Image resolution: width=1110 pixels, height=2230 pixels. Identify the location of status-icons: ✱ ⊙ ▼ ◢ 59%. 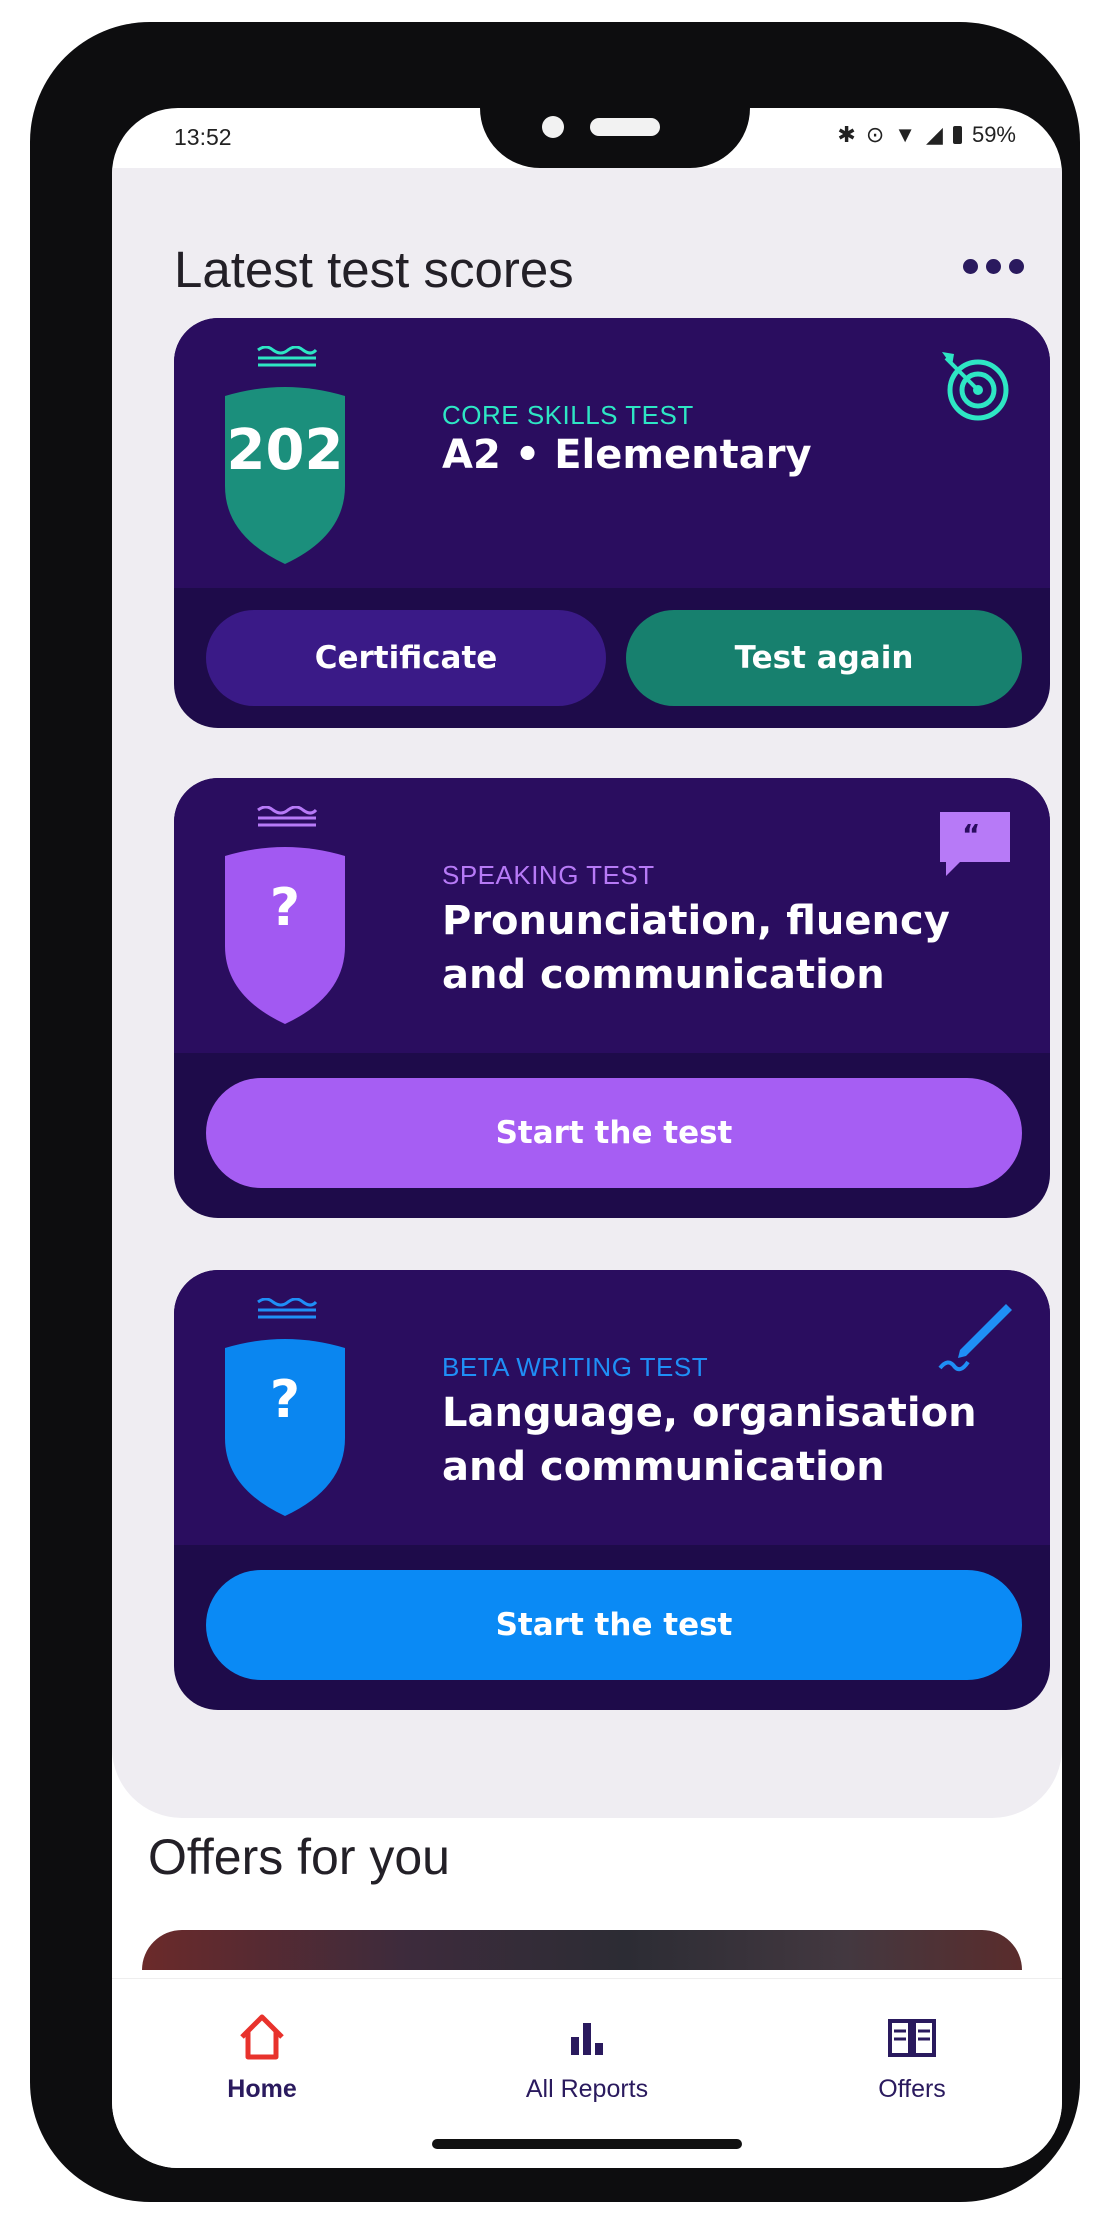
(926, 135).